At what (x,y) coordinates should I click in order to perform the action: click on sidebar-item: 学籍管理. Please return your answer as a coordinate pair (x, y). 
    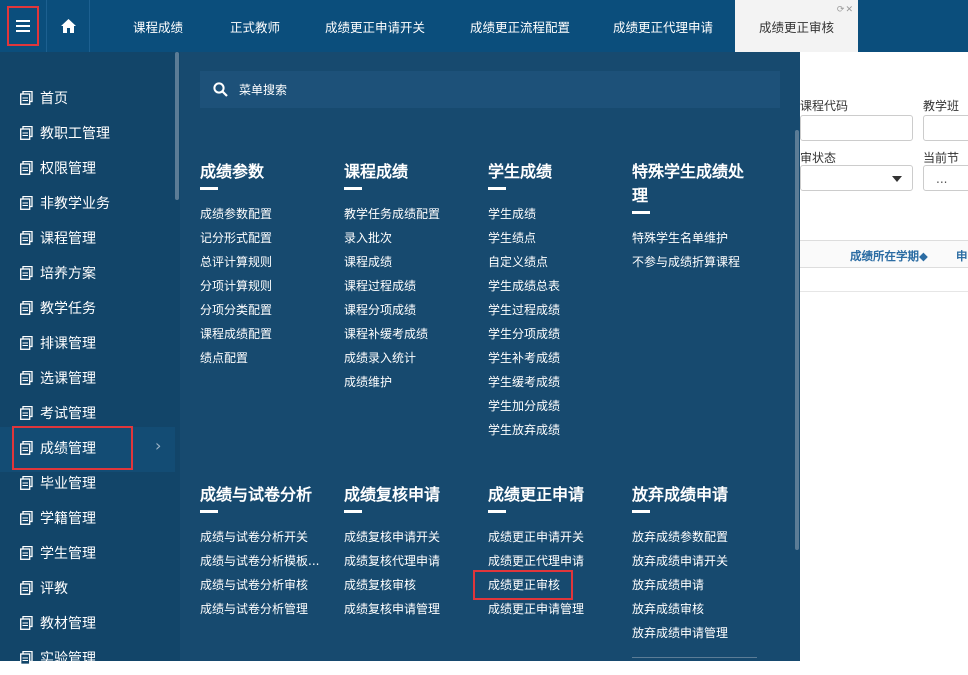
    Looking at the image, I should click on (87, 517).